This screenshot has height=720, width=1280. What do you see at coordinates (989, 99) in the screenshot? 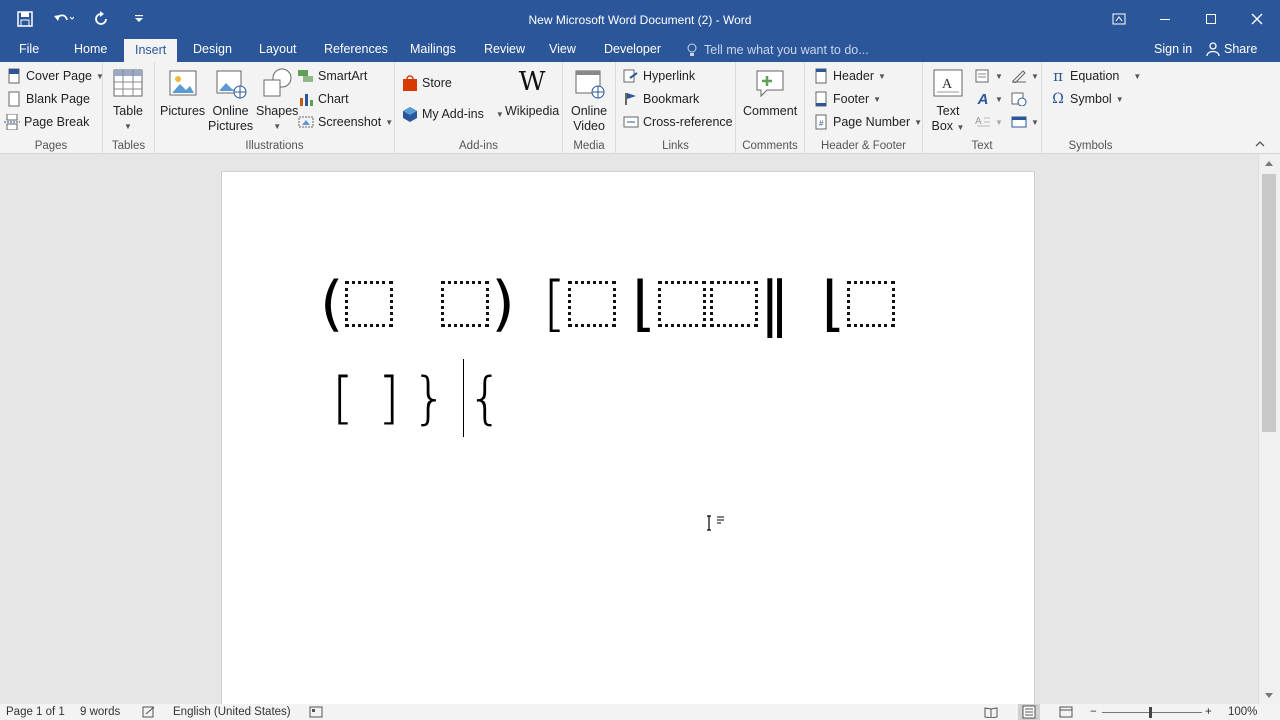
I see `wordart-button: A ▼` at bounding box center [989, 99].